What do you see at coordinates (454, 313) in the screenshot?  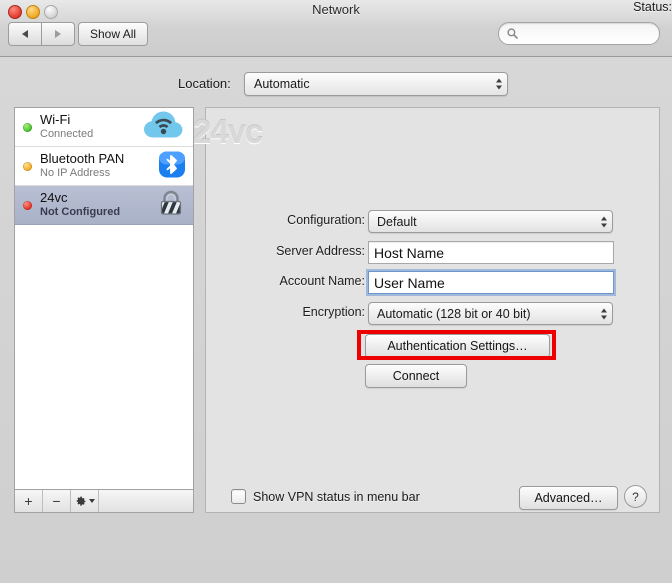 I see `encryption-value: Automatic (128 bit or 40 bit)` at bounding box center [454, 313].